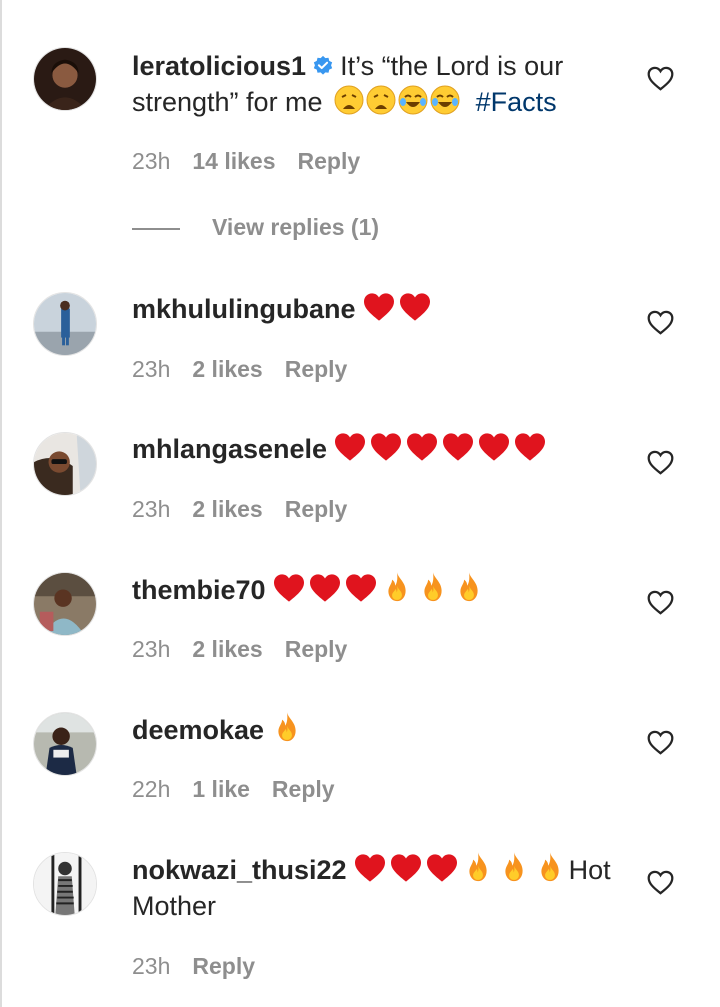 Image resolution: width=720 pixels, height=1007 pixels. I want to click on comment-text: mhlangasenele, so click(377, 449).